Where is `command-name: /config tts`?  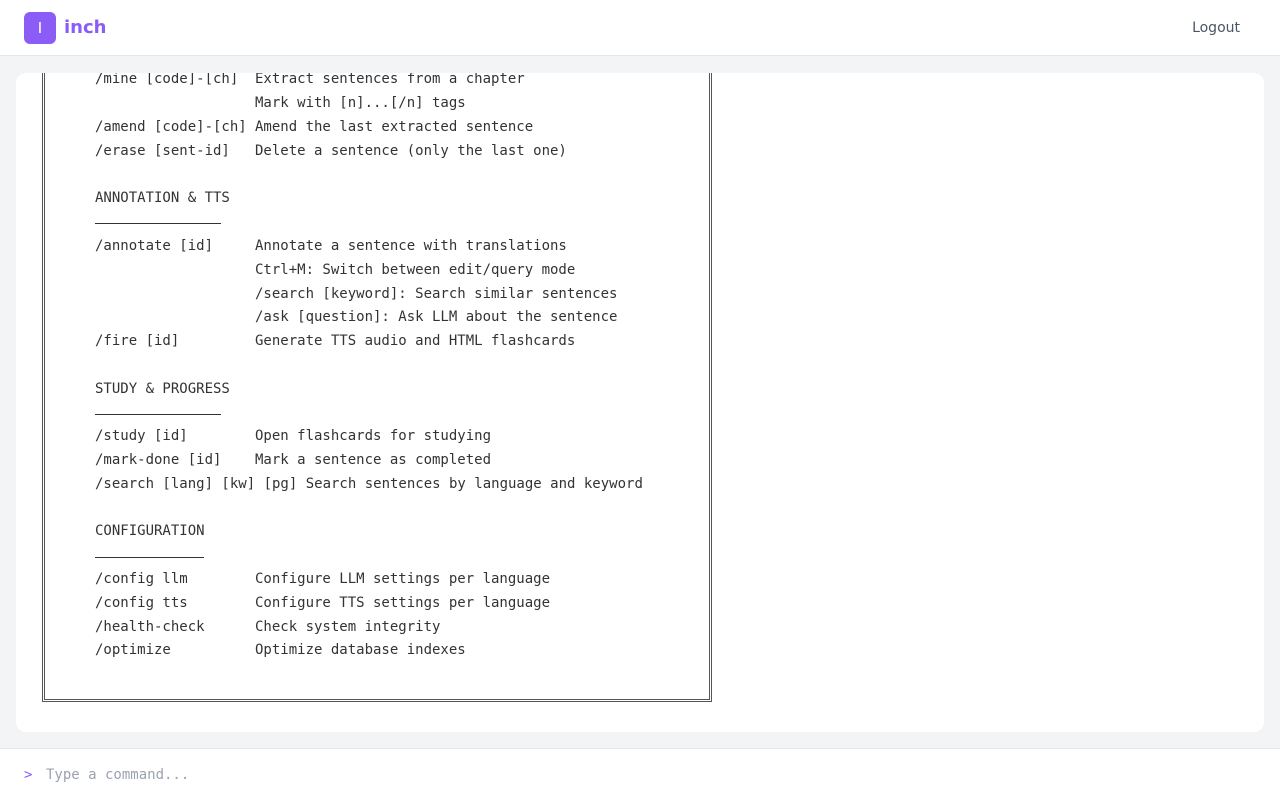
command-name: /config tts is located at coordinates (141, 603).